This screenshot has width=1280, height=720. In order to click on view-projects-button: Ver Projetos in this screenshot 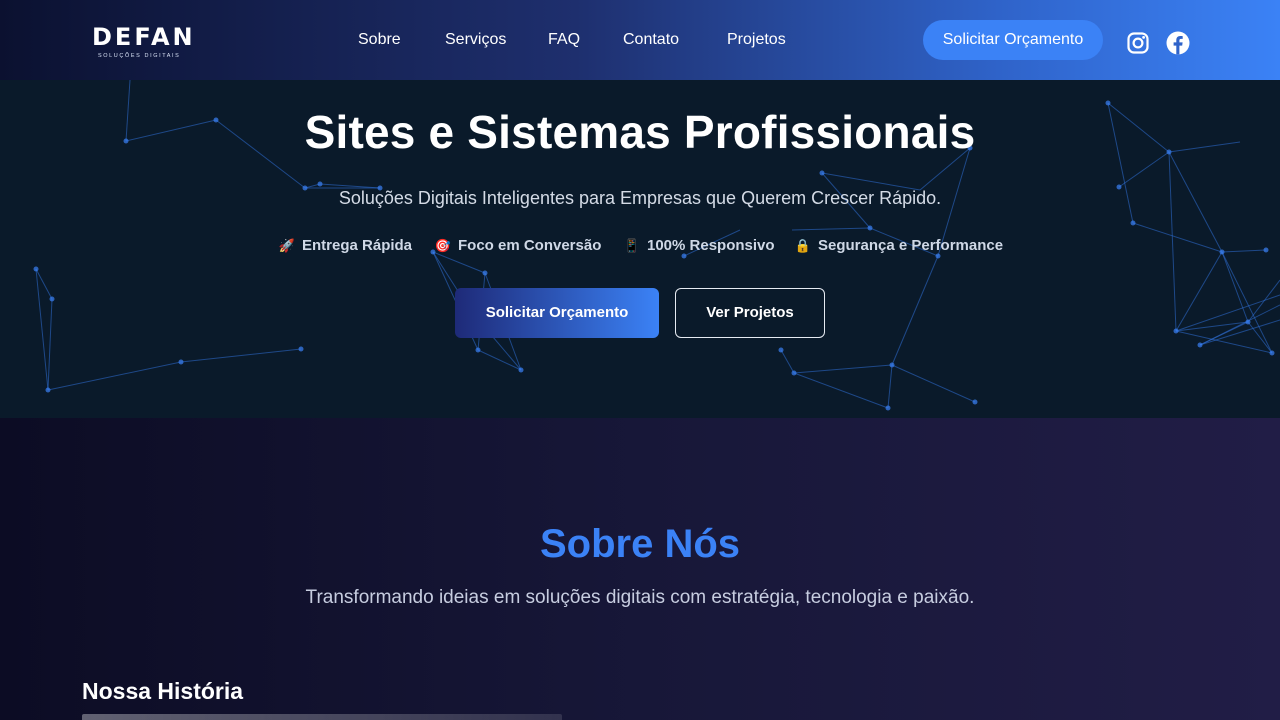, I will do `click(750, 313)`.